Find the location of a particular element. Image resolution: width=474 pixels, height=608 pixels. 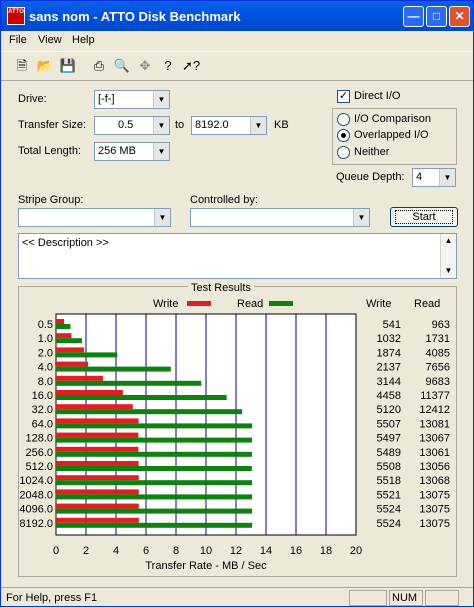

read-value: 13056 is located at coordinates (434, 467).